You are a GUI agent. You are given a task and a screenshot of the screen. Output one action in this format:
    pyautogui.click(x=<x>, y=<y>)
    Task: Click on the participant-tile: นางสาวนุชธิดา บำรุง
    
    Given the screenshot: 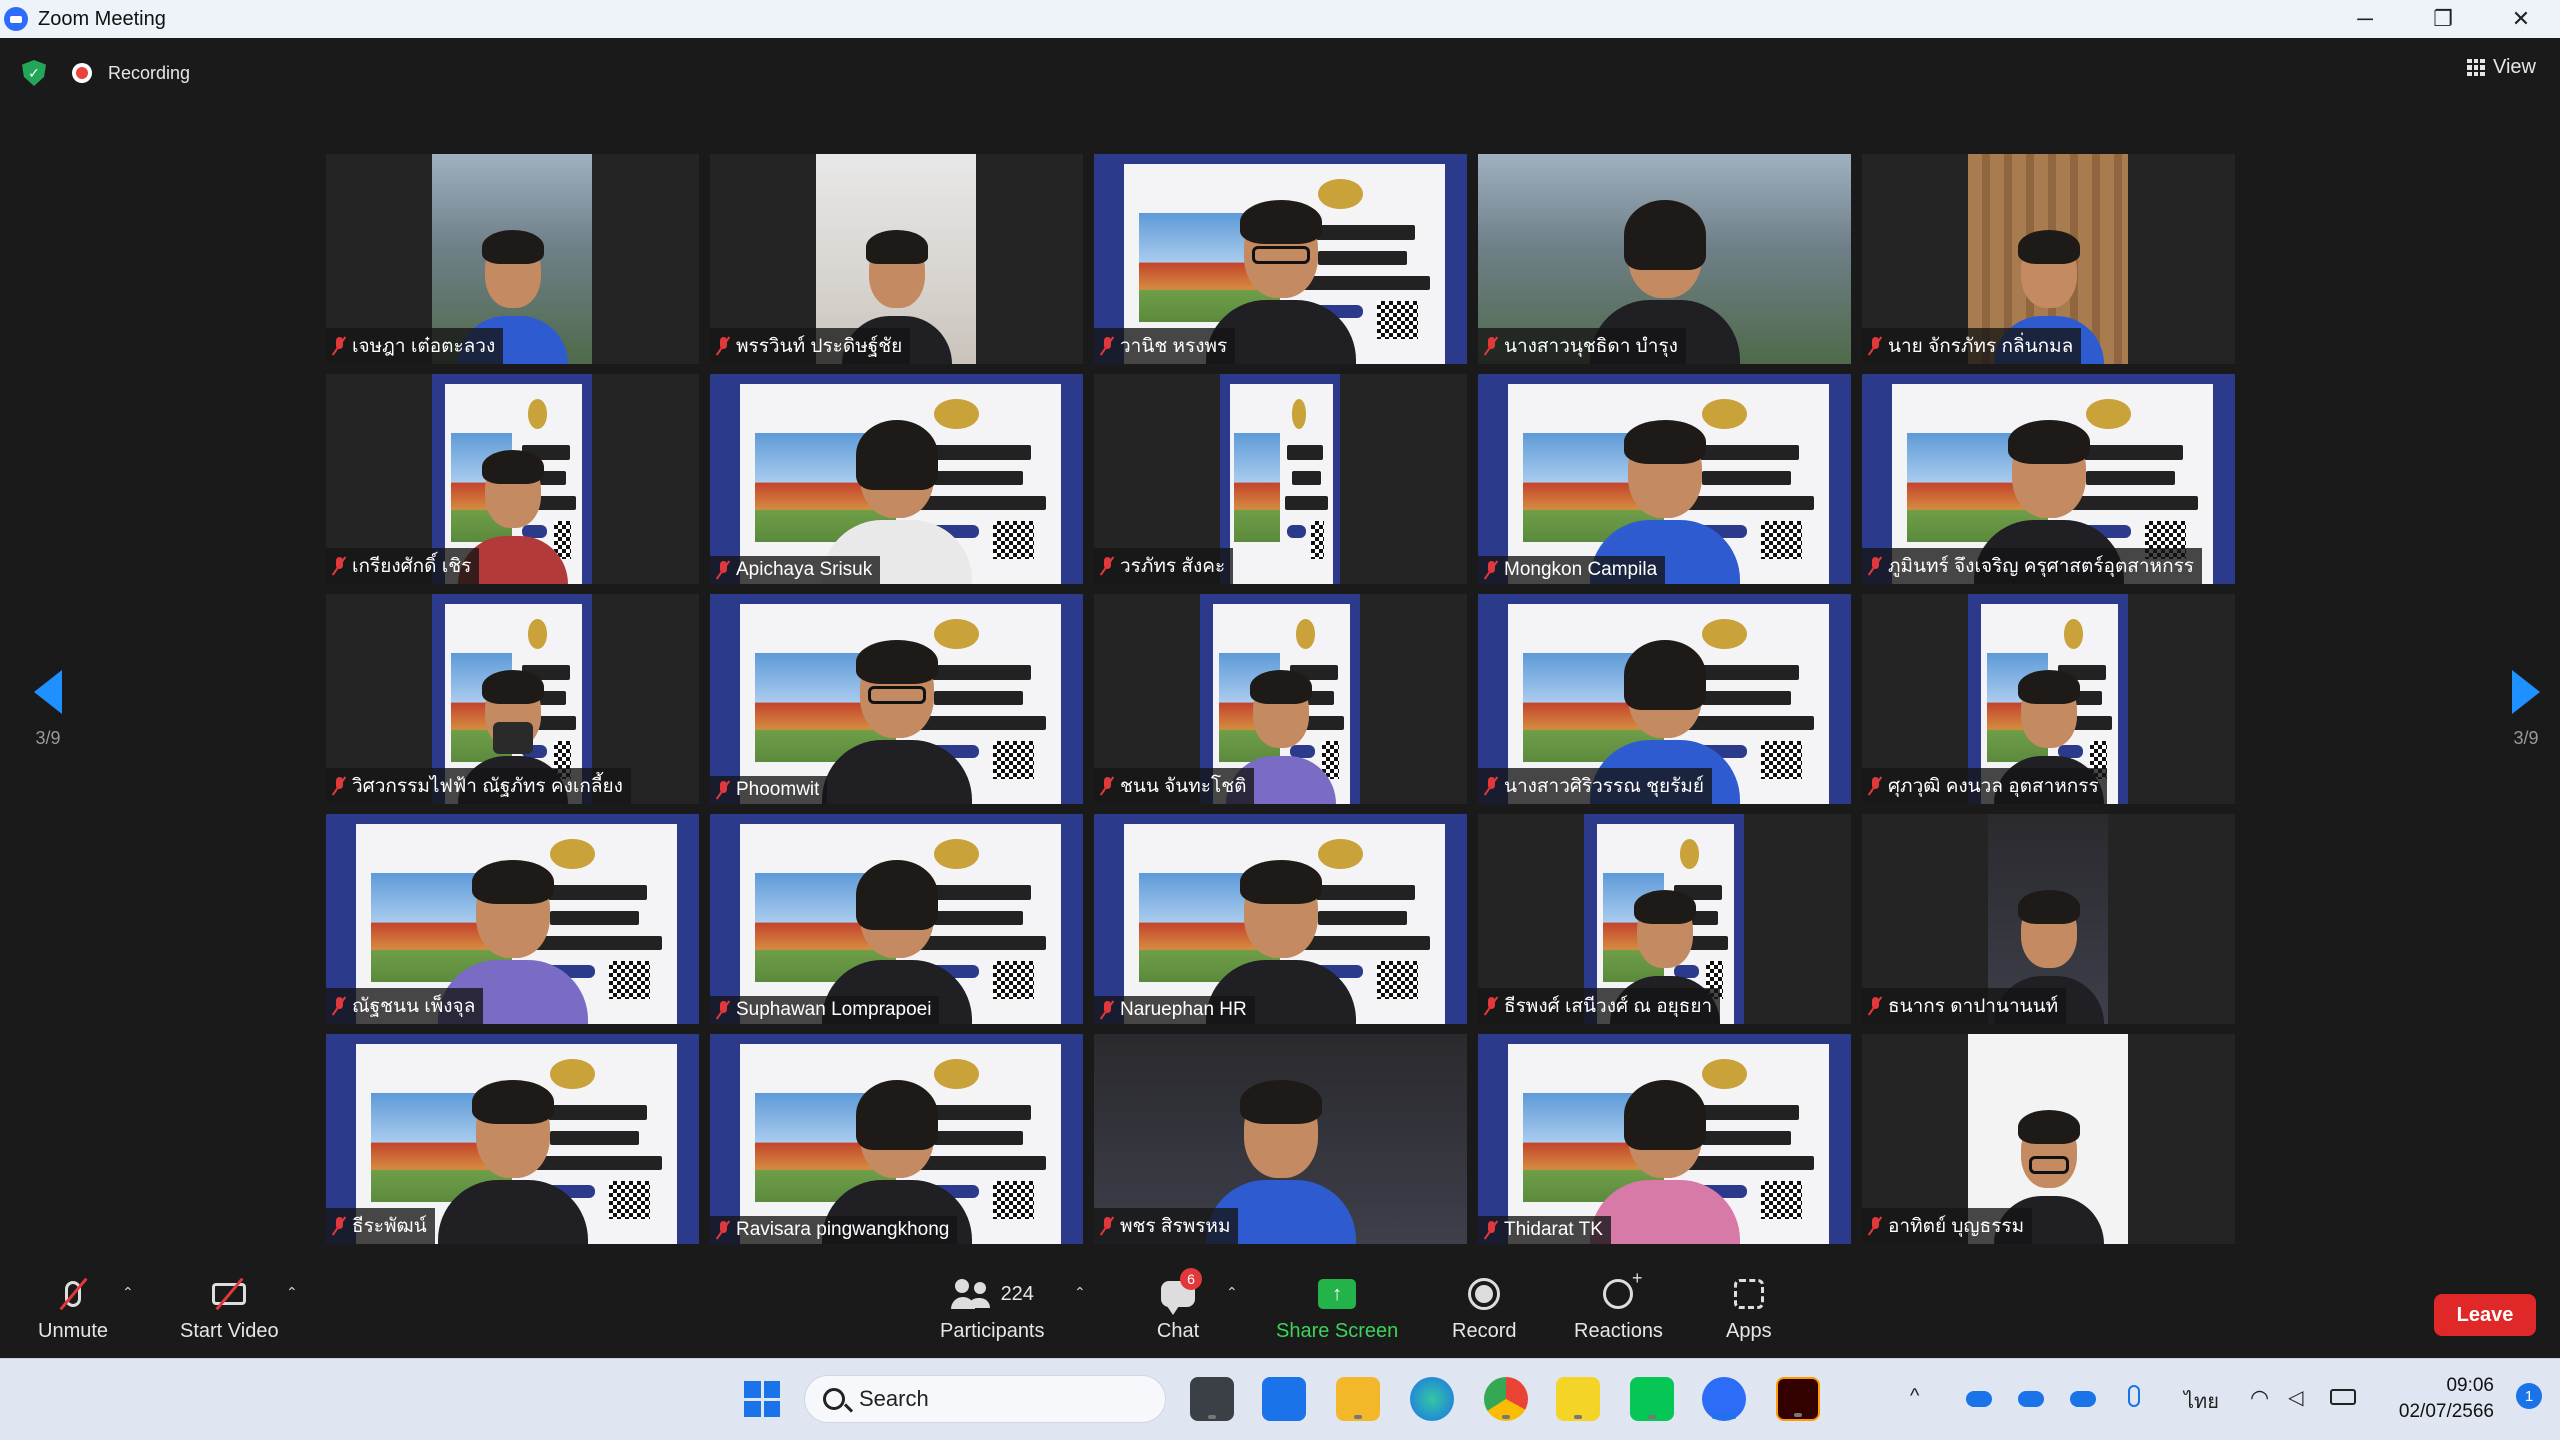 What is the action you would take?
    pyautogui.click(x=1664, y=259)
    